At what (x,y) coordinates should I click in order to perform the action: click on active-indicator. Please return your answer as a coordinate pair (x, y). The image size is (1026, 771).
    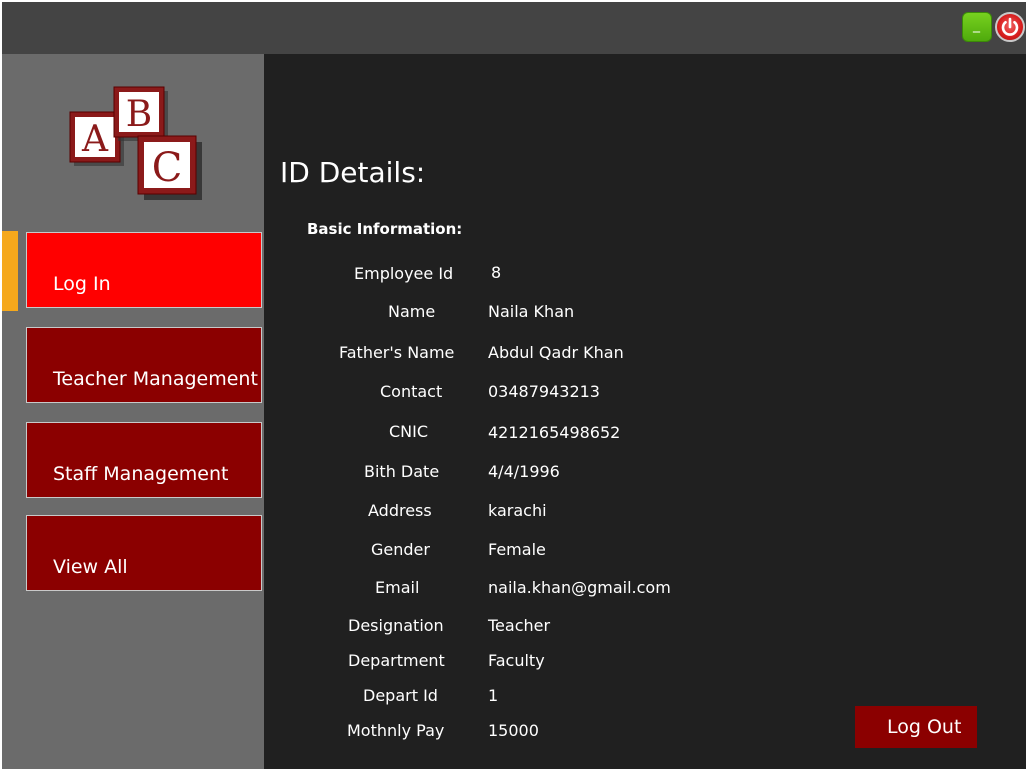
    Looking at the image, I should click on (10, 271).